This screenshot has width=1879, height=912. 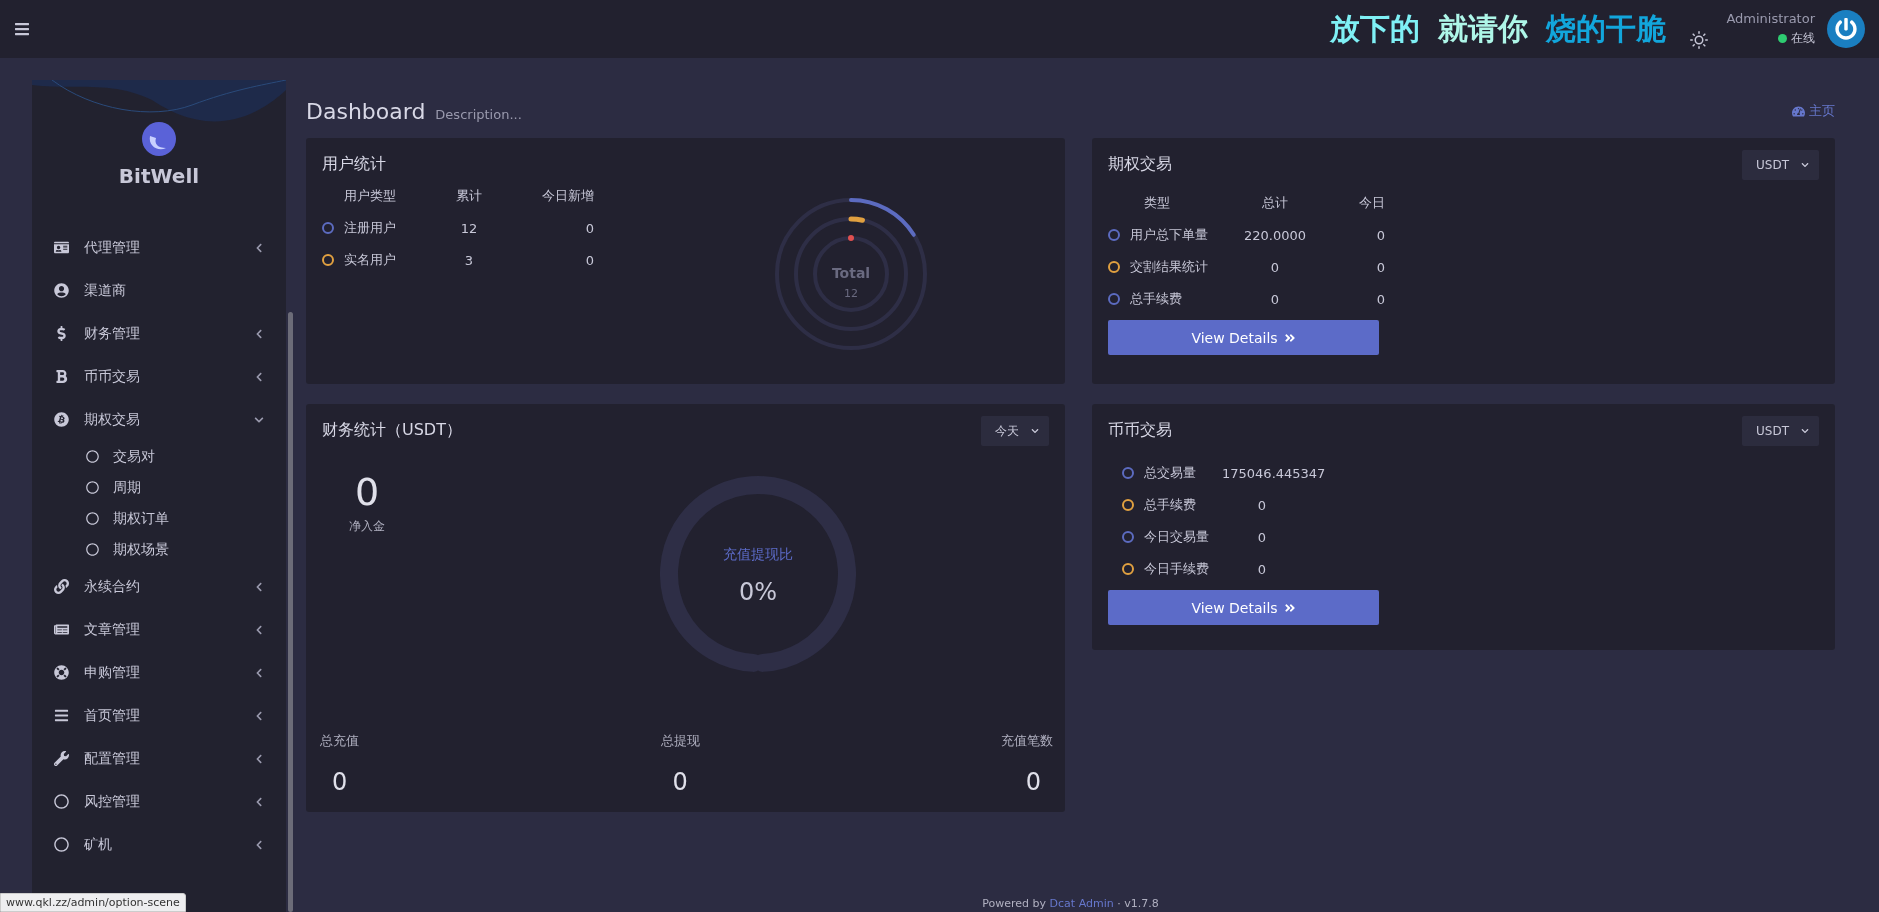 I want to click on submenu-item: 期权场景, so click(x=159, y=549).